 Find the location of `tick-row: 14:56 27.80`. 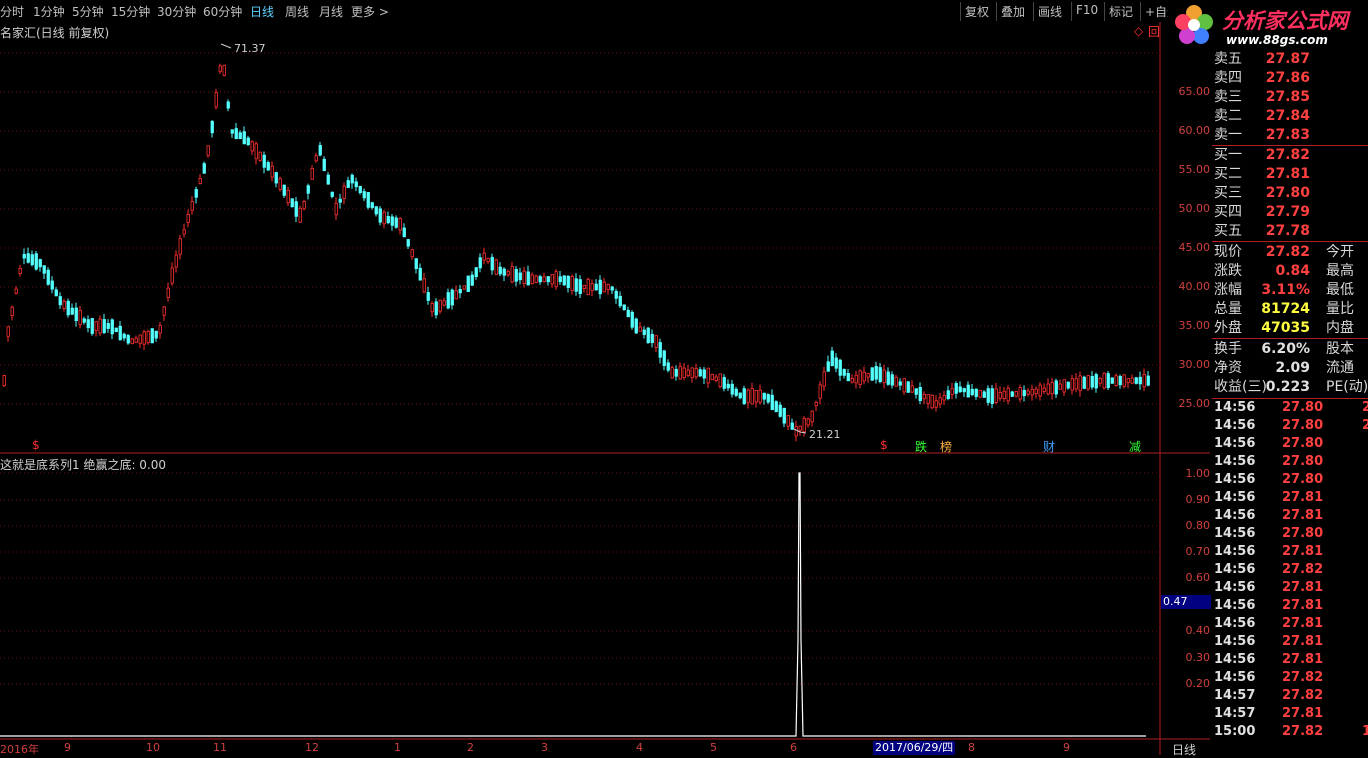

tick-row: 14:56 27.80 is located at coordinates (1291, 534).